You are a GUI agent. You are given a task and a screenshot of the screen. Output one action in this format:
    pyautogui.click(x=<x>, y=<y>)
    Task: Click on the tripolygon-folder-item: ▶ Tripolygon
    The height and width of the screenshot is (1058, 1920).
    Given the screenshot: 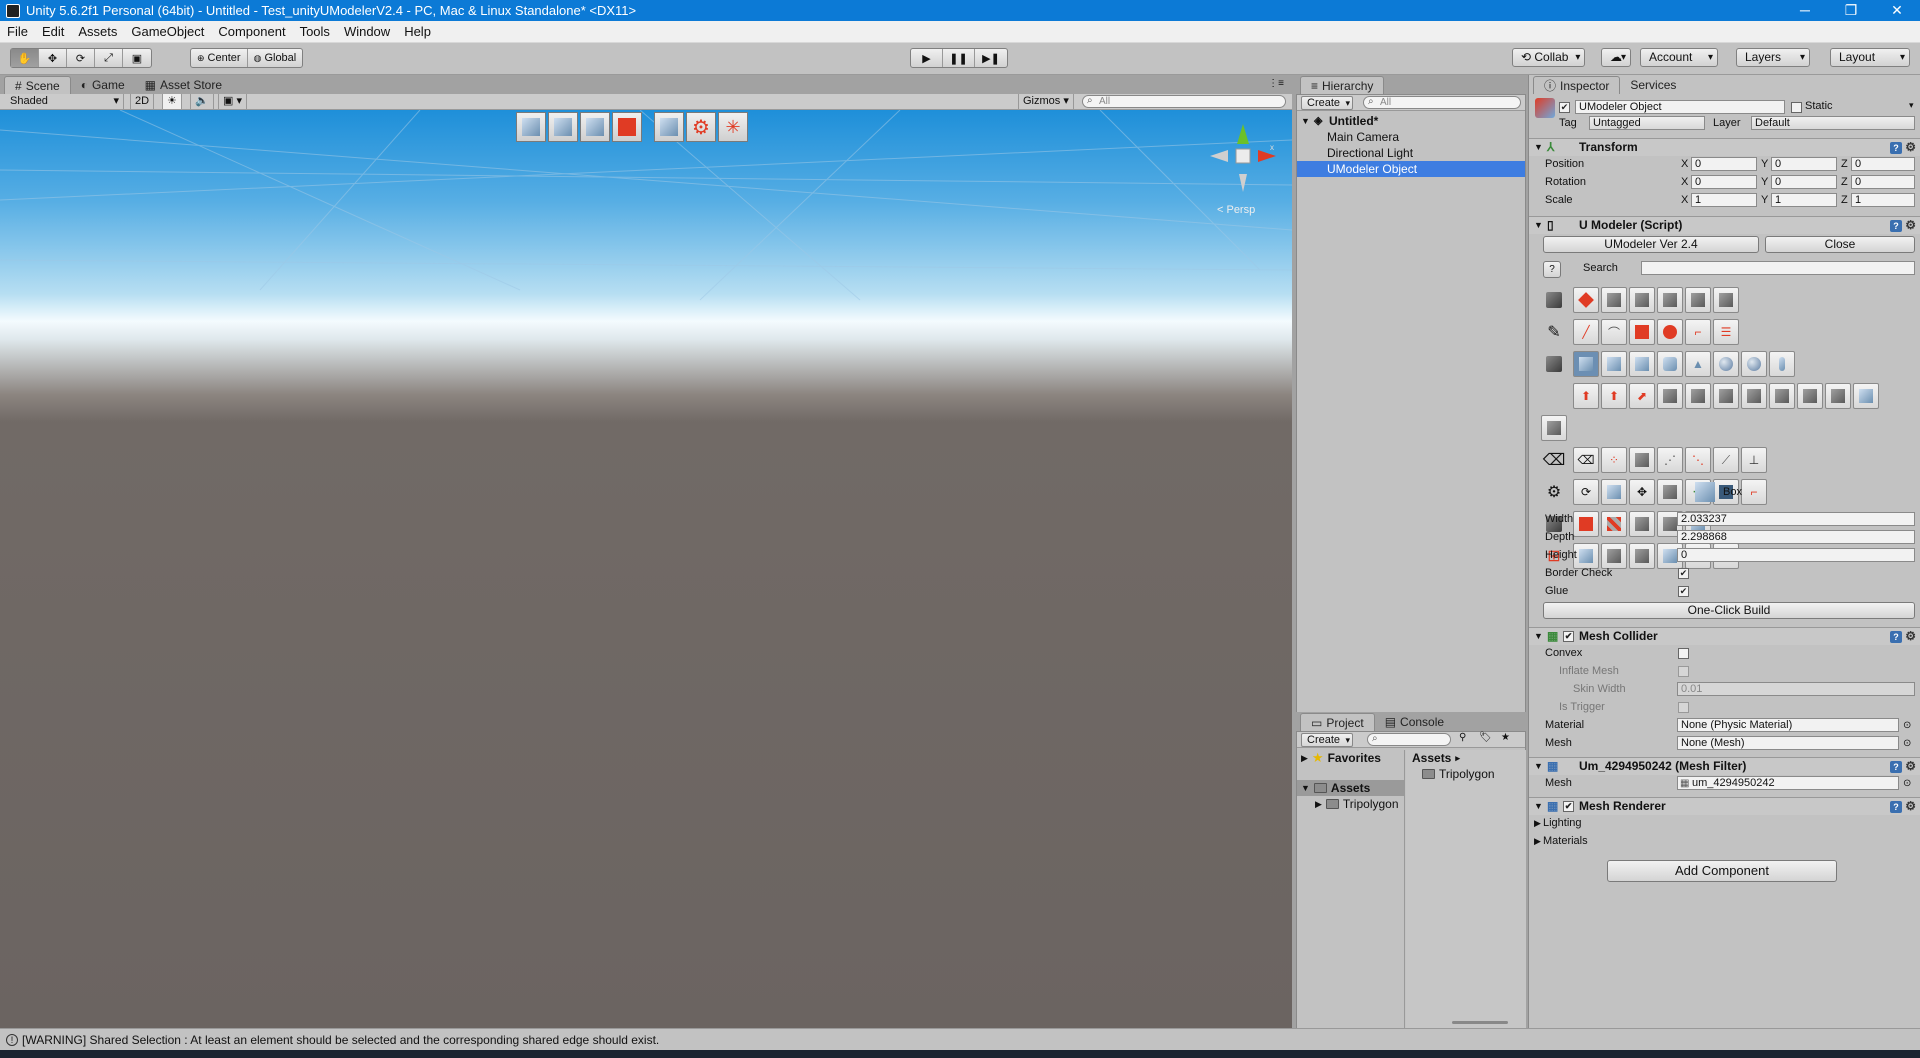 What is the action you would take?
    pyautogui.click(x=1350, y=804)
    